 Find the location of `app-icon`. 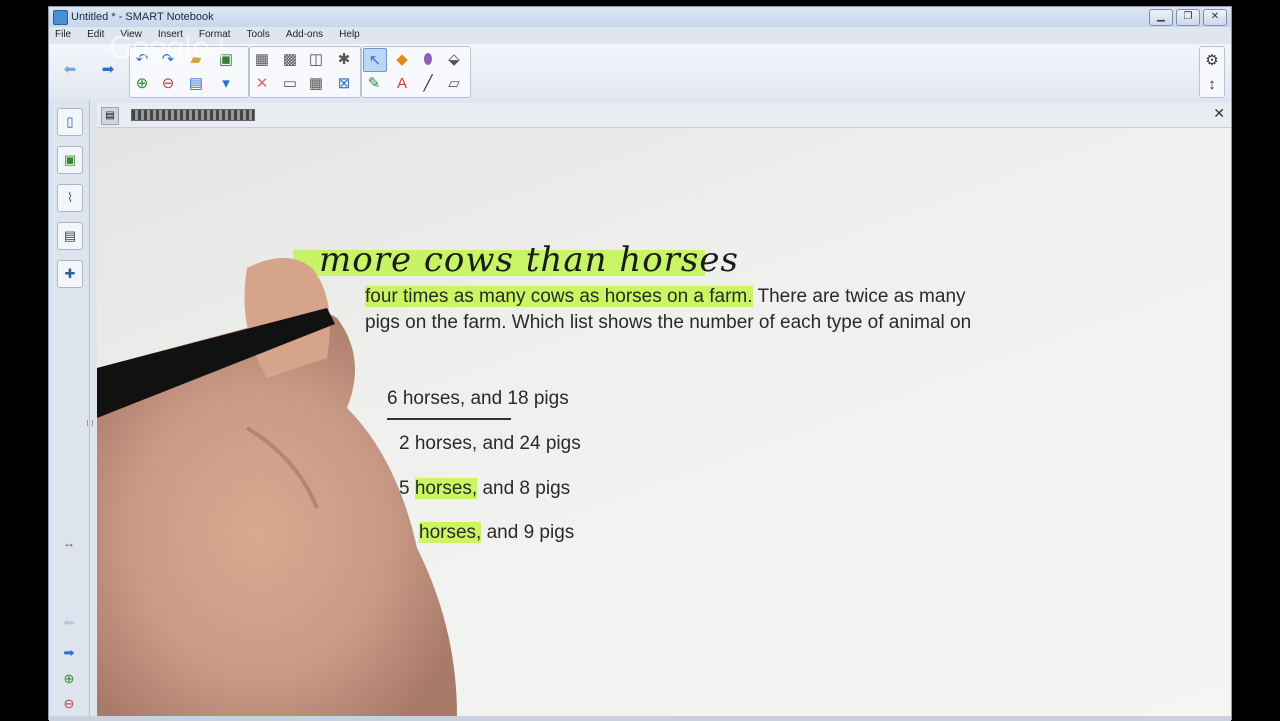

app-icon is located at coordinates (60, 17).